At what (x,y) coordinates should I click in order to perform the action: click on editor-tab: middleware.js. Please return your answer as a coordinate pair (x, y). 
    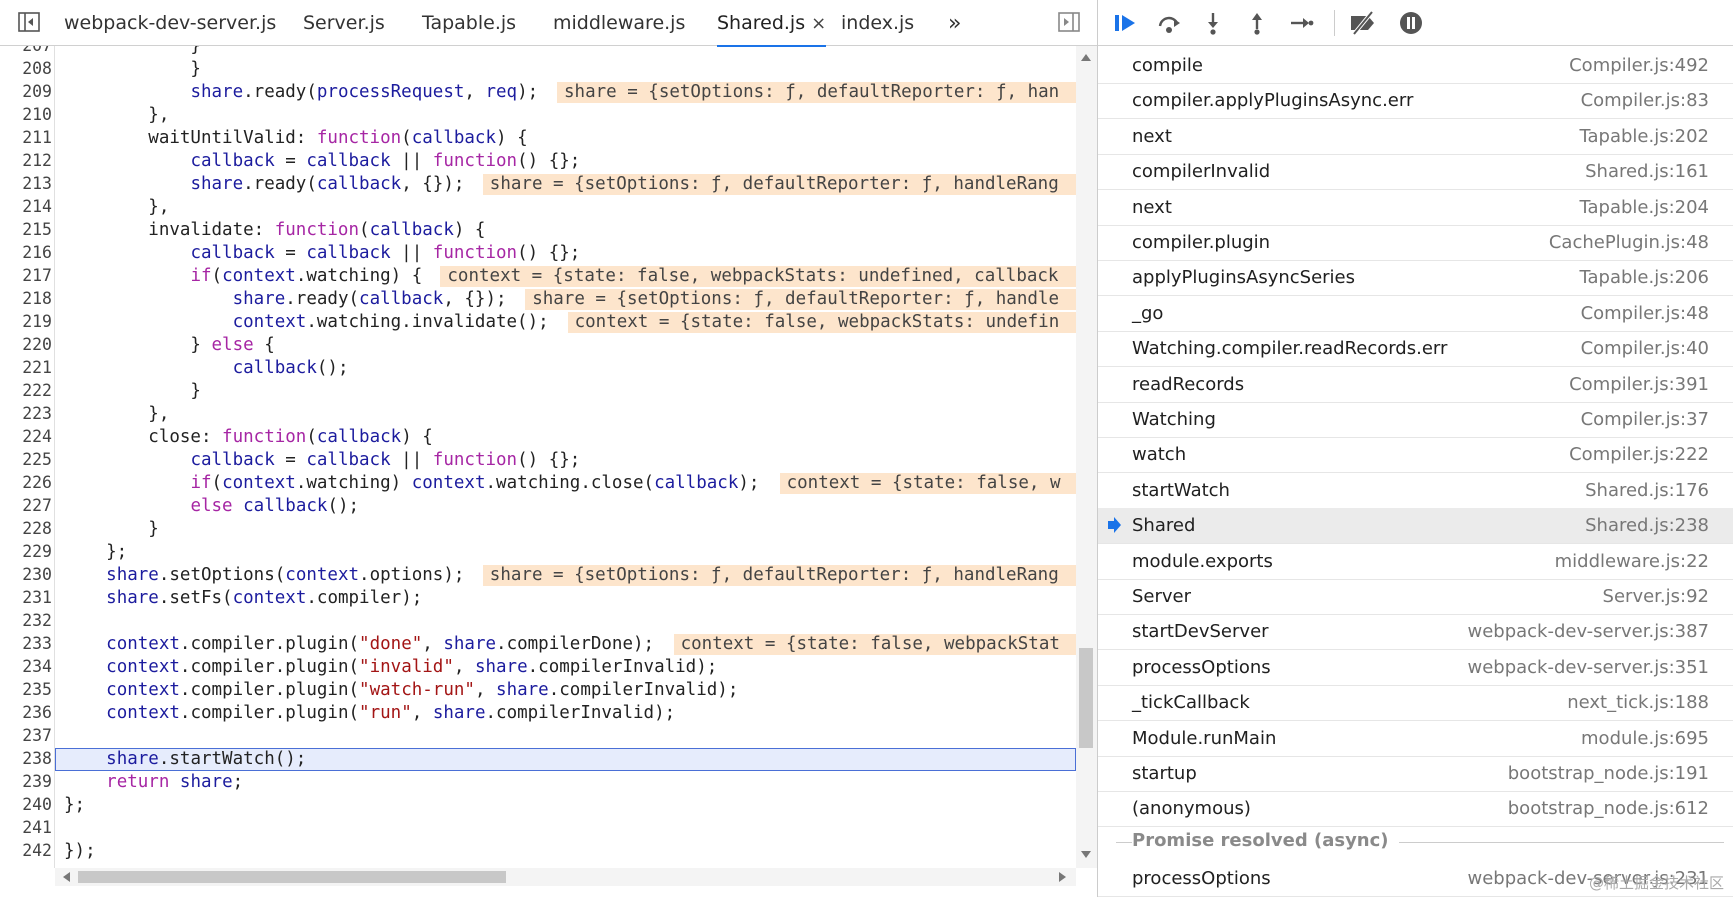
    Looking at the image, I should click on (619, 22).